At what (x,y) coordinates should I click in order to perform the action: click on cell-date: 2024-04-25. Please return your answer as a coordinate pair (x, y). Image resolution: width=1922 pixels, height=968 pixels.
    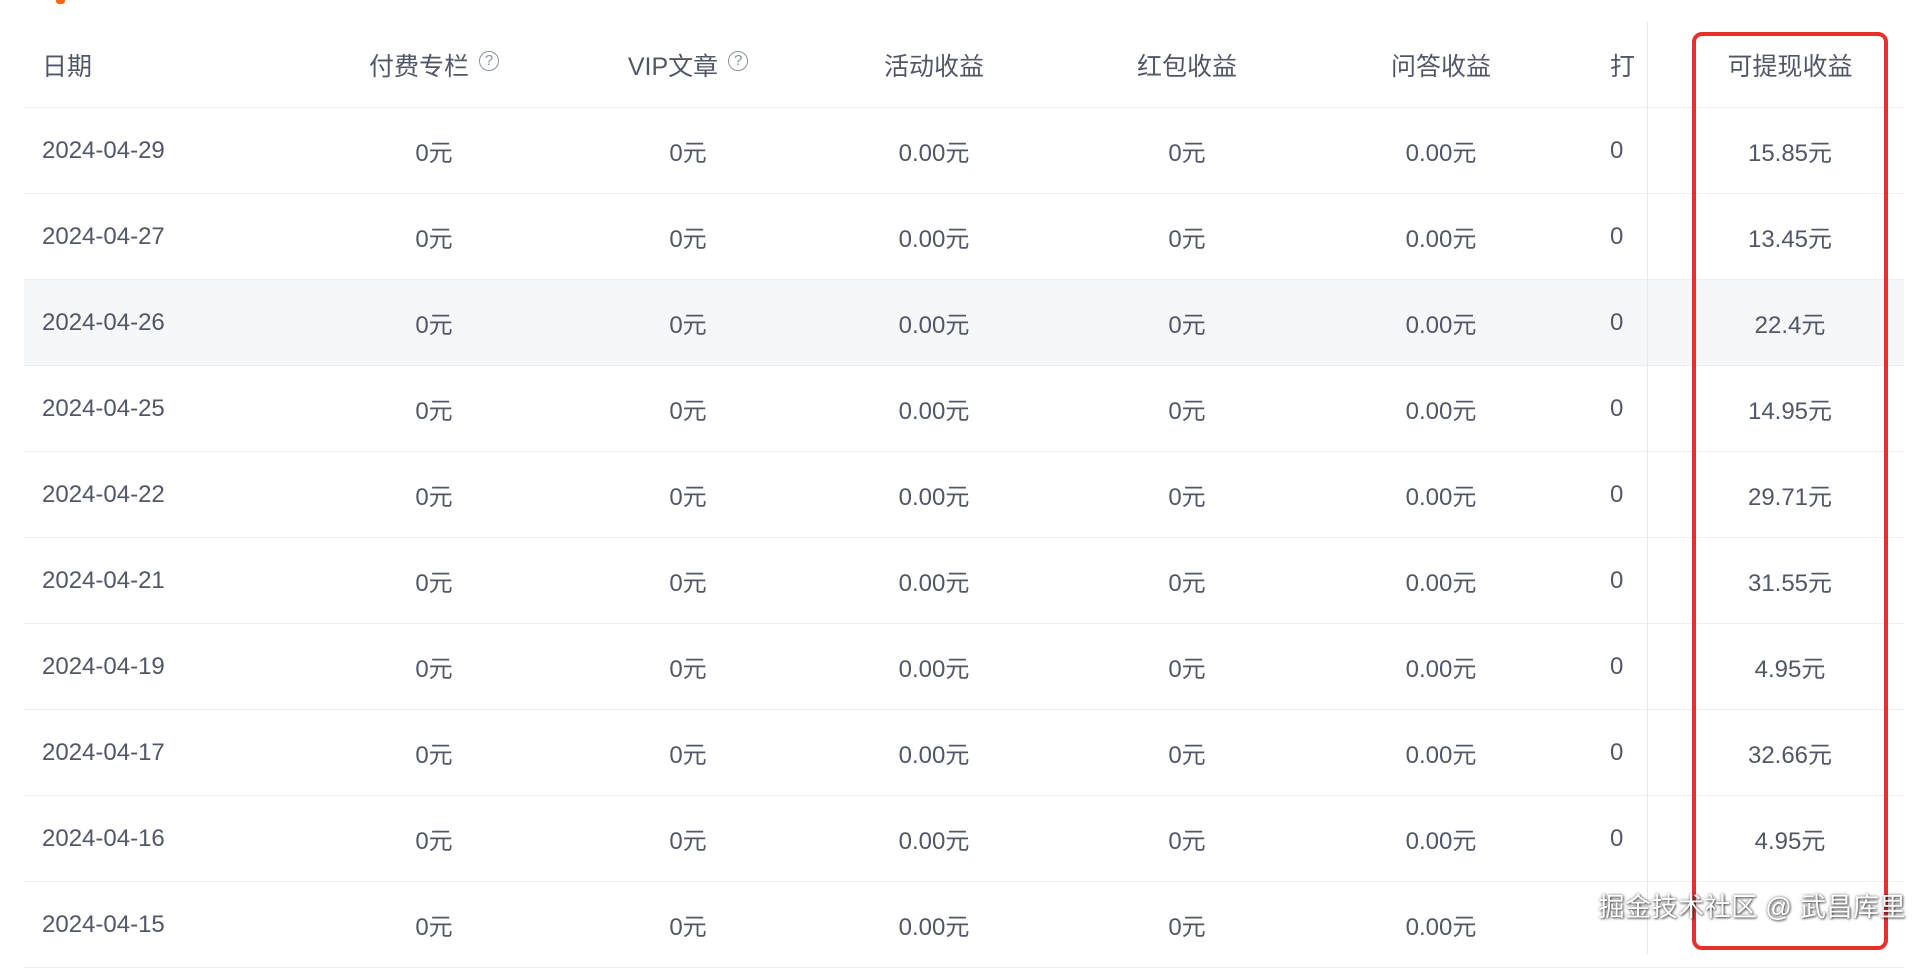
    Looking at the image, I should click on (103, 408).